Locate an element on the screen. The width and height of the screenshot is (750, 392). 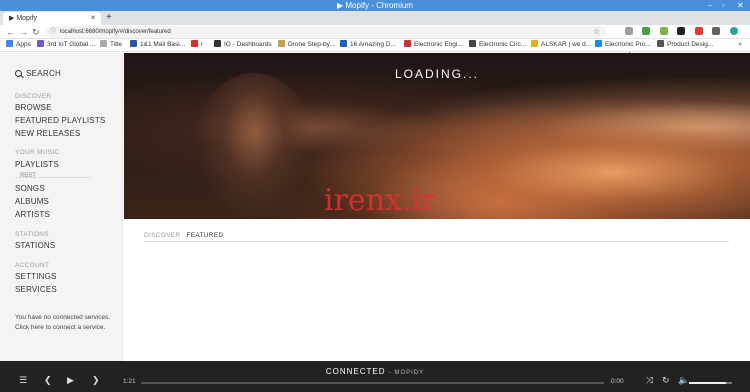
new-tab-icon: + is located at coordinates (109, 18).